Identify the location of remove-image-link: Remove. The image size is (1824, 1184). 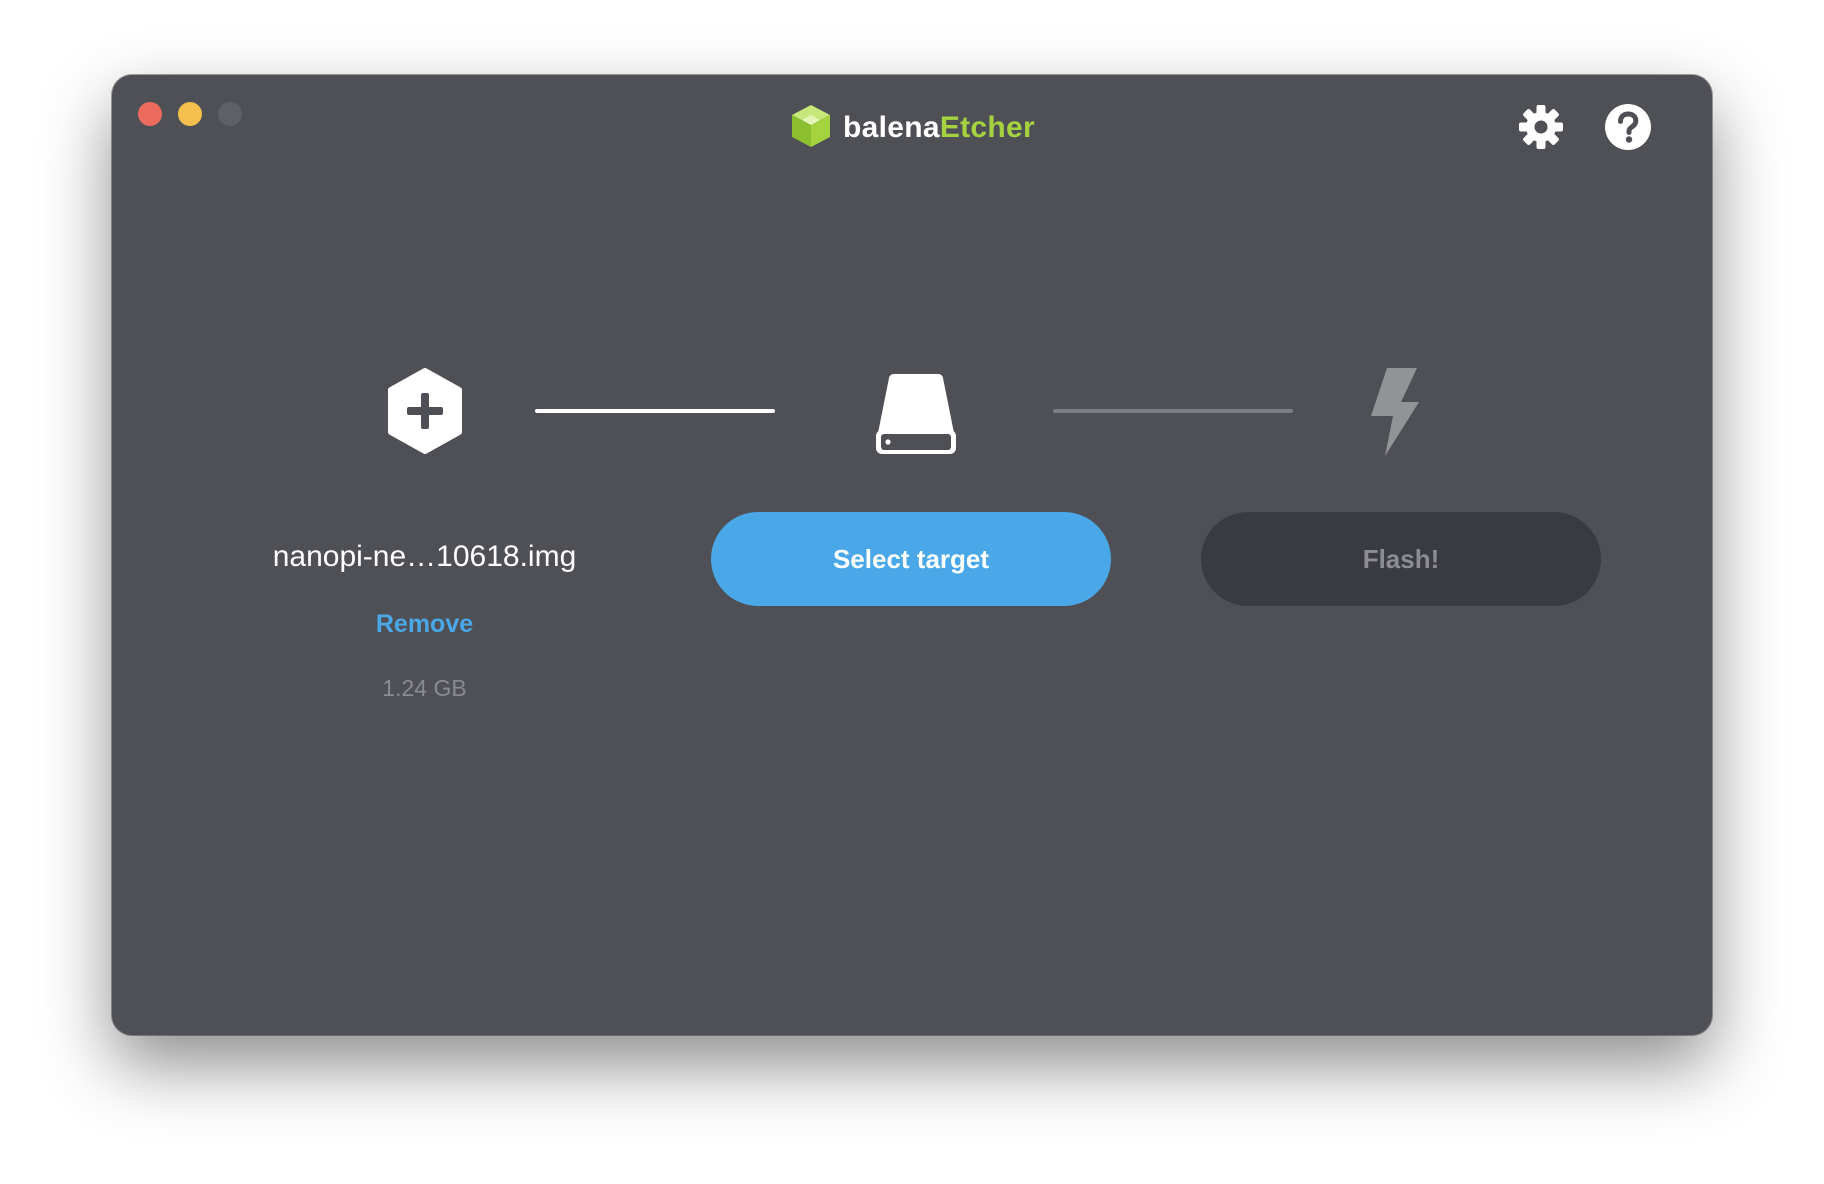
(424, 624).